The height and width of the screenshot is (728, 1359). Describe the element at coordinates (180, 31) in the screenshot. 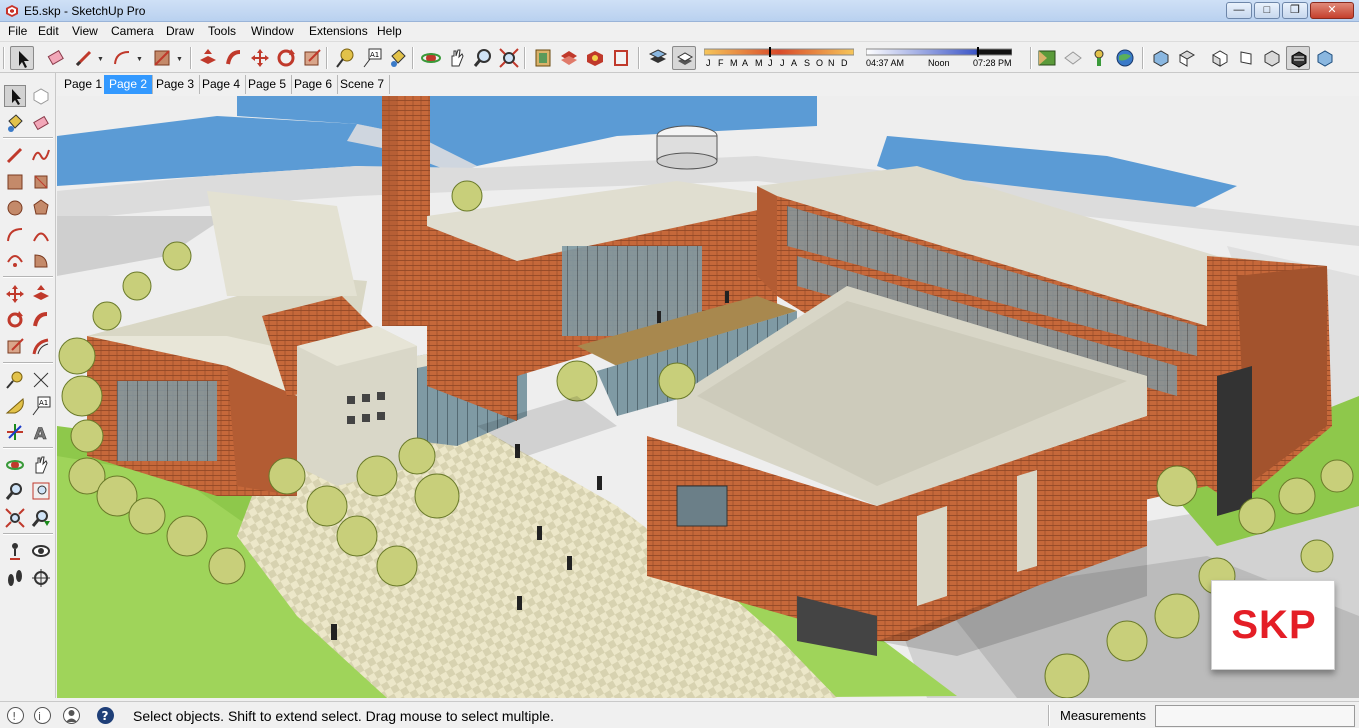

I see `menu-draw: Draw` at that location.